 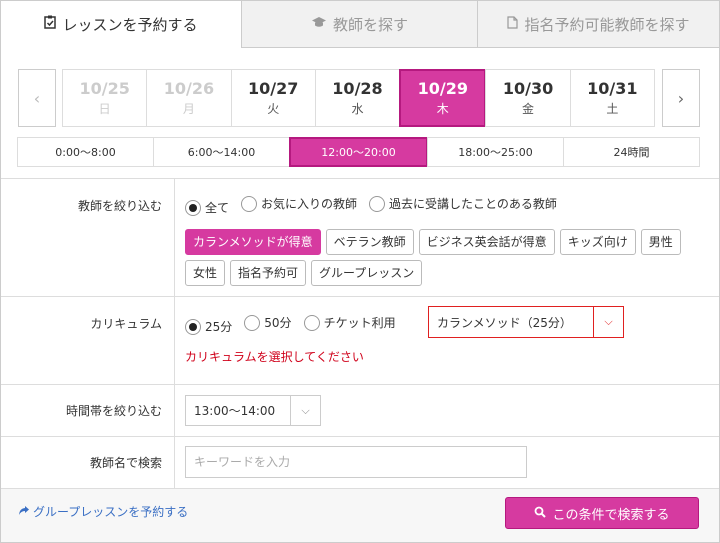 What do you see at coordinates (370, 24) in the screenshot?
I see `tab-label: 教師を探す` at bounding box center [370, 24].